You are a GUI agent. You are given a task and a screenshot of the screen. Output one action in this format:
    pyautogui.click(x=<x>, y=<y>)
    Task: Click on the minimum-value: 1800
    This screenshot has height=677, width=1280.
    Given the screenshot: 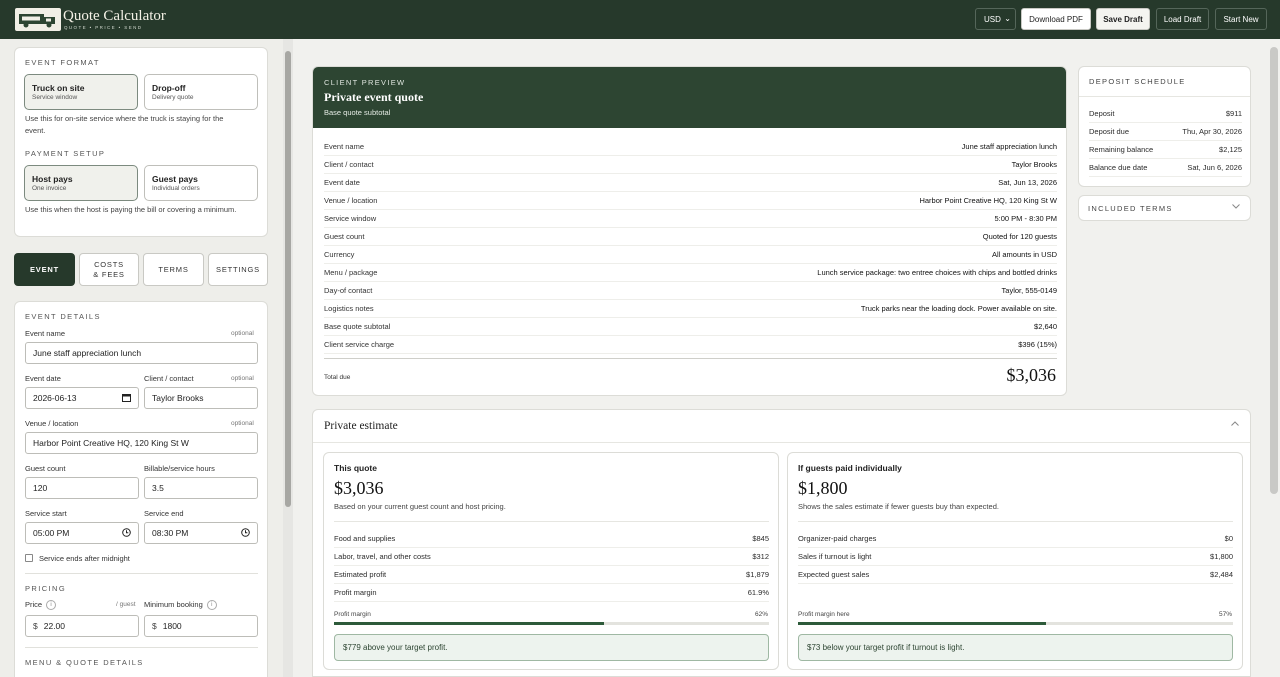 What is the action you would take?
    pyautogui.click(x=172, y=626)
    